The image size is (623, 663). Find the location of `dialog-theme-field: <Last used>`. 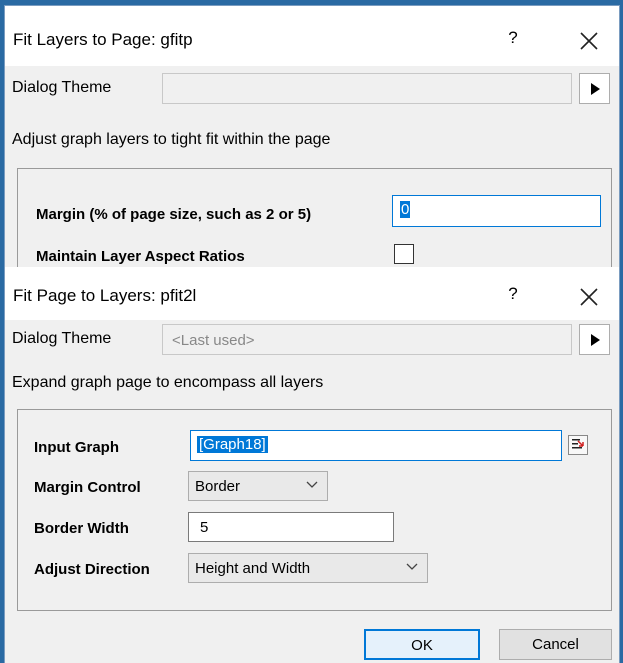

dialog-theme-field: <Last used> is located at coordinates (367, 339).